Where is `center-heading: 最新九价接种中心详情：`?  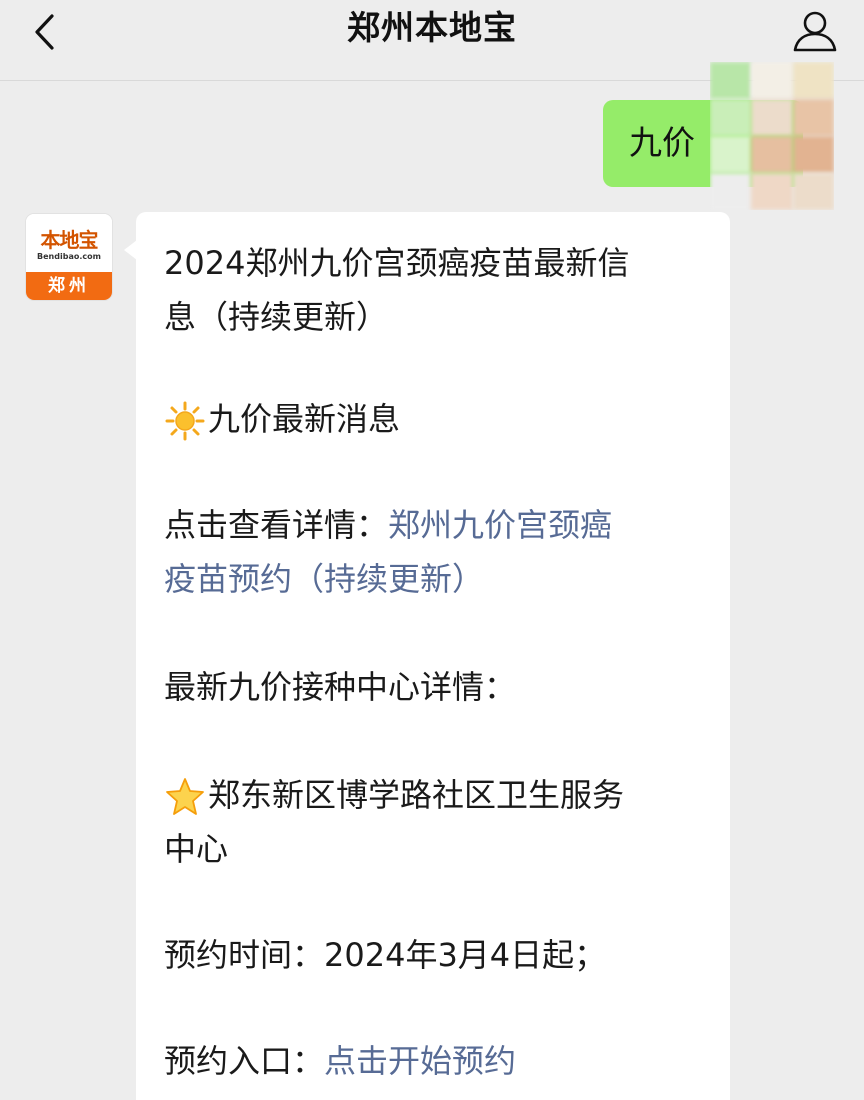 center-heading: 最新九价接种中心详情： is located at coordinates (340, 687).